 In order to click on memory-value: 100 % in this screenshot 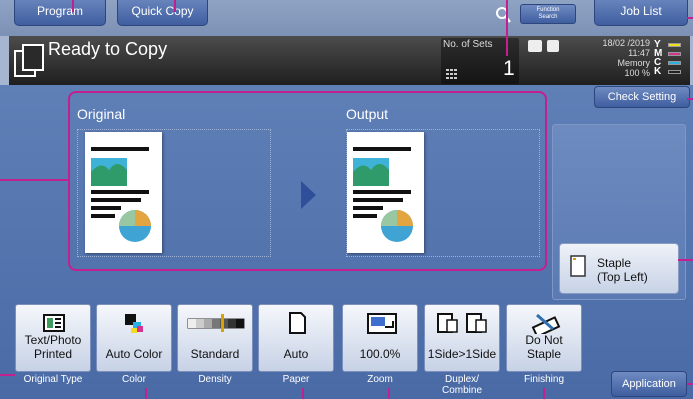, I will do `click(637, 73)`.